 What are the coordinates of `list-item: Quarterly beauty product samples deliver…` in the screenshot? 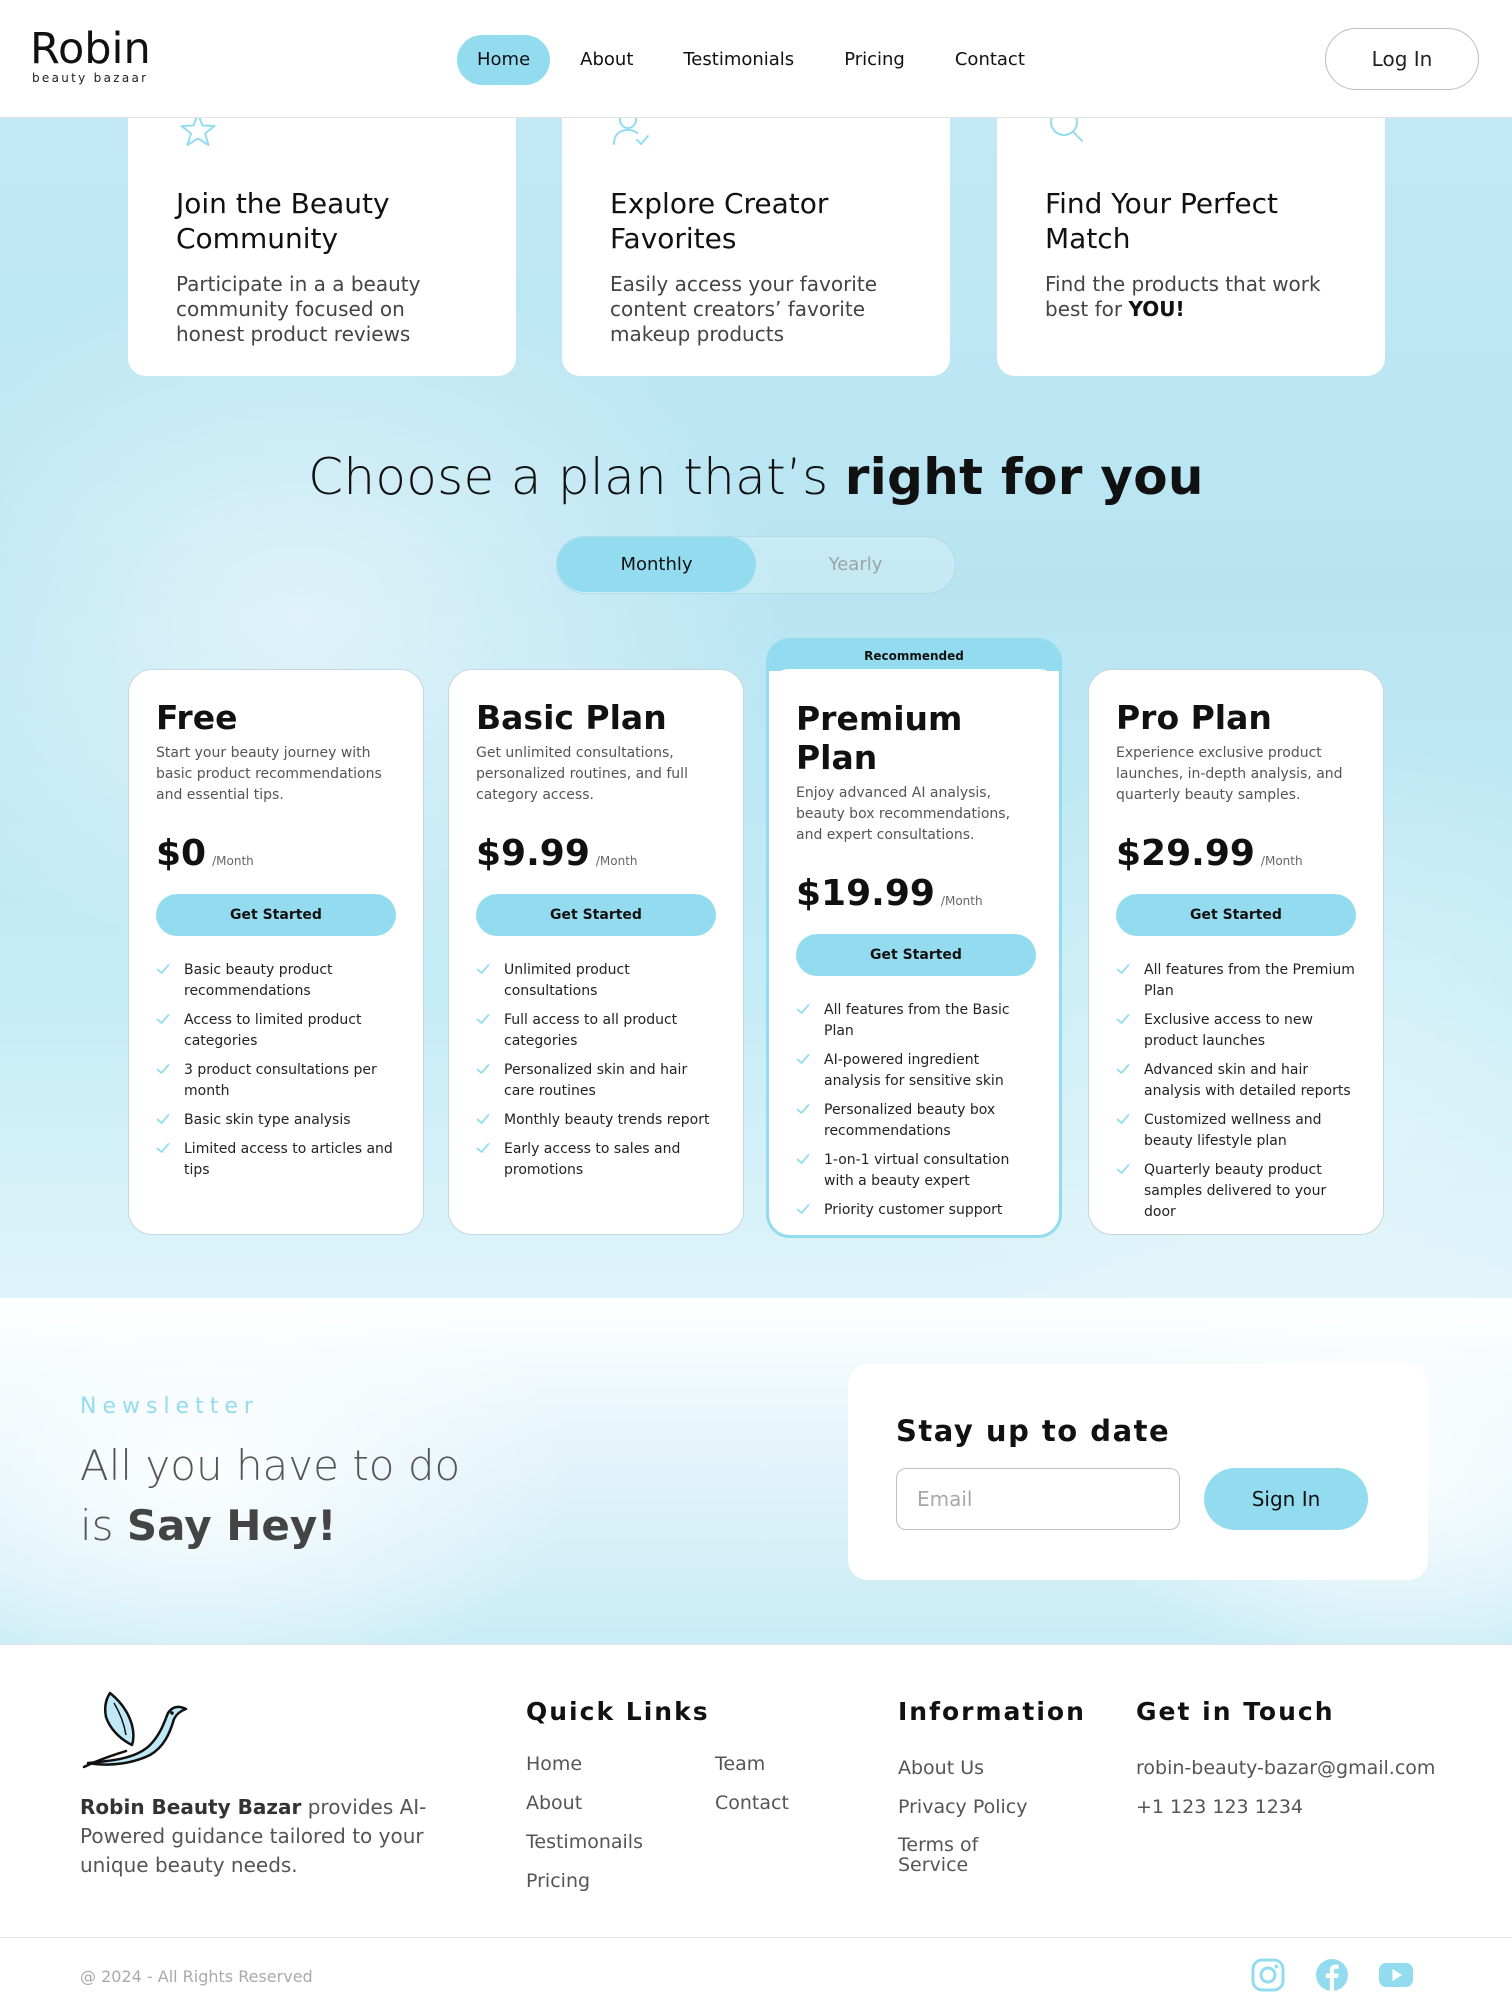 It's located at (1236, 1191).